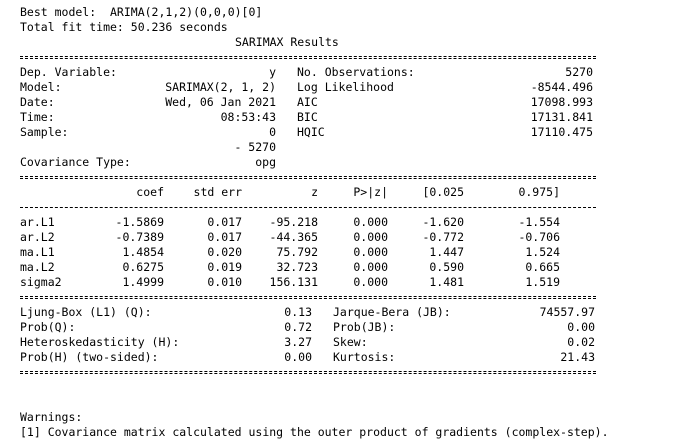  What do you see at coordinates (37, 222) in the screenshot?
I see `row-param: ar.L1` at bounding box center [37, 222].